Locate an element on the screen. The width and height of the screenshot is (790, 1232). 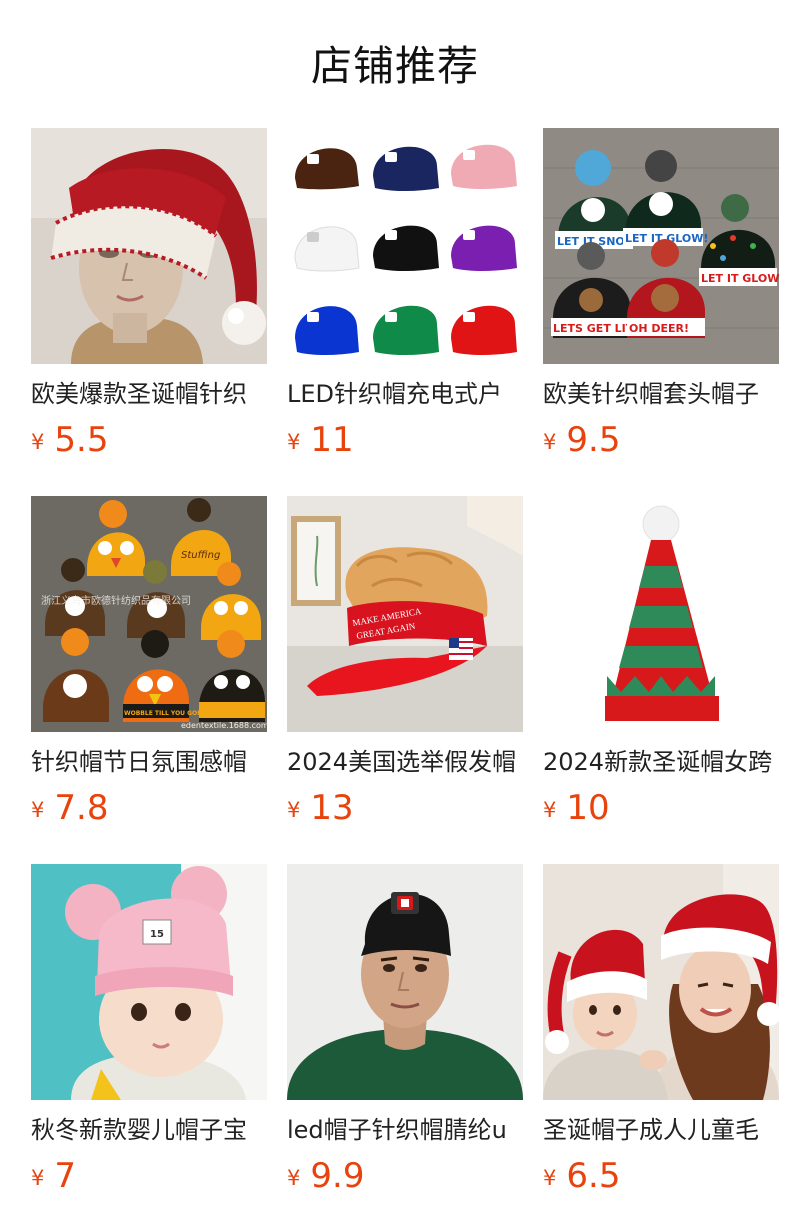
mother-child-santa-hats-icon is located at coordinates (661, 982).